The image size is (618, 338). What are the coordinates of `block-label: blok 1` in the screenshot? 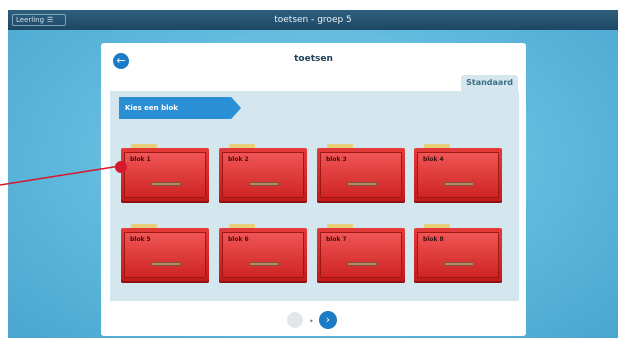 It's located at (140, 159).